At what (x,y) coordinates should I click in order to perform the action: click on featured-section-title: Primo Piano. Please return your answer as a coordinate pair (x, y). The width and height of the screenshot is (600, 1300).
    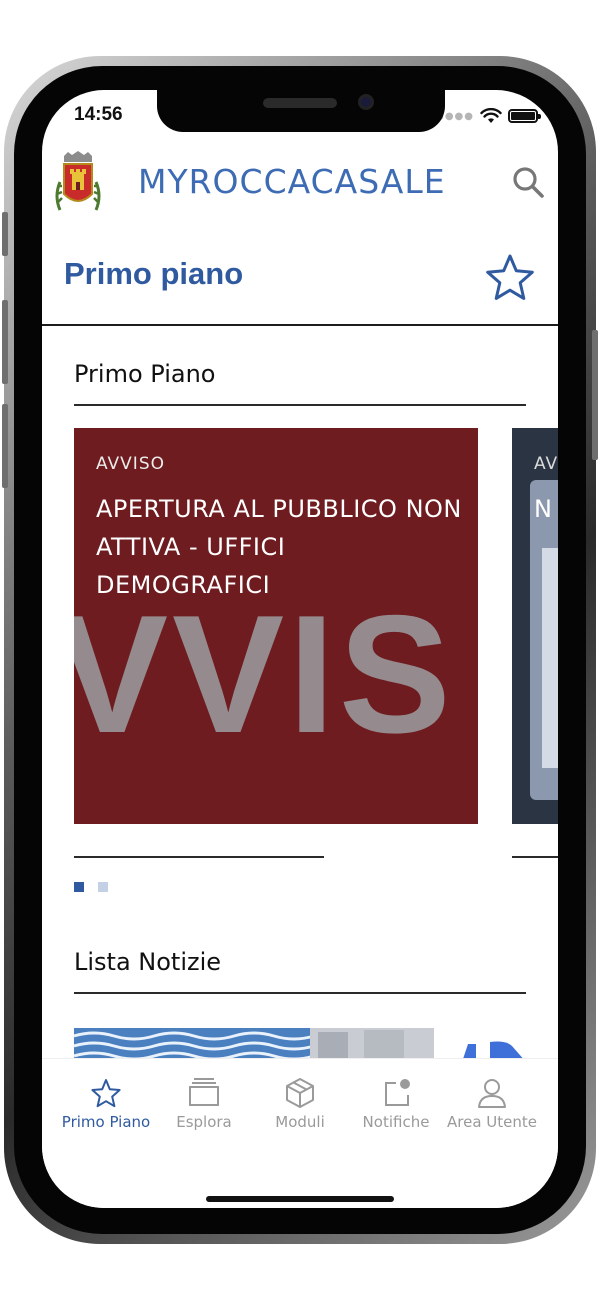
    Looking at the image, I should click on (145, 374).